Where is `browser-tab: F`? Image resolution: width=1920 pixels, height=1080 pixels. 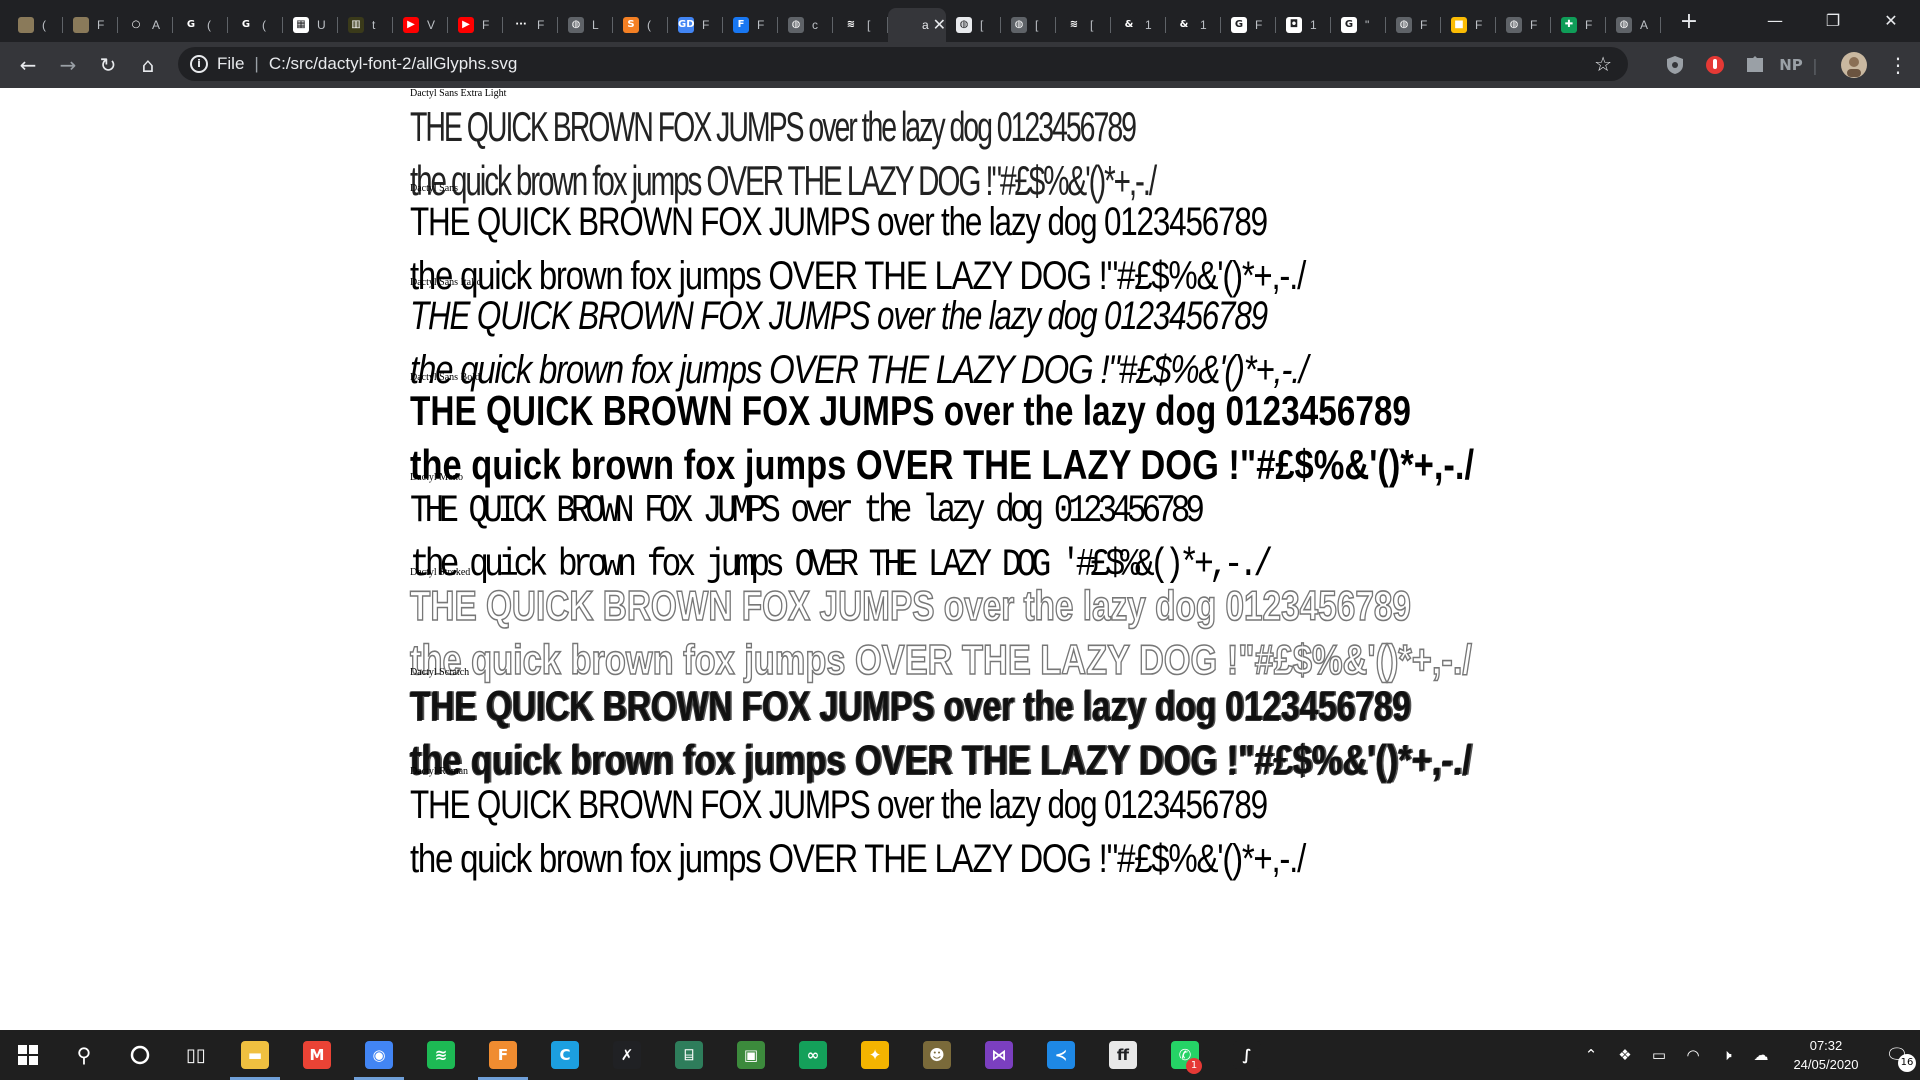
browser-tab: F is located at coordinates (90, 25).